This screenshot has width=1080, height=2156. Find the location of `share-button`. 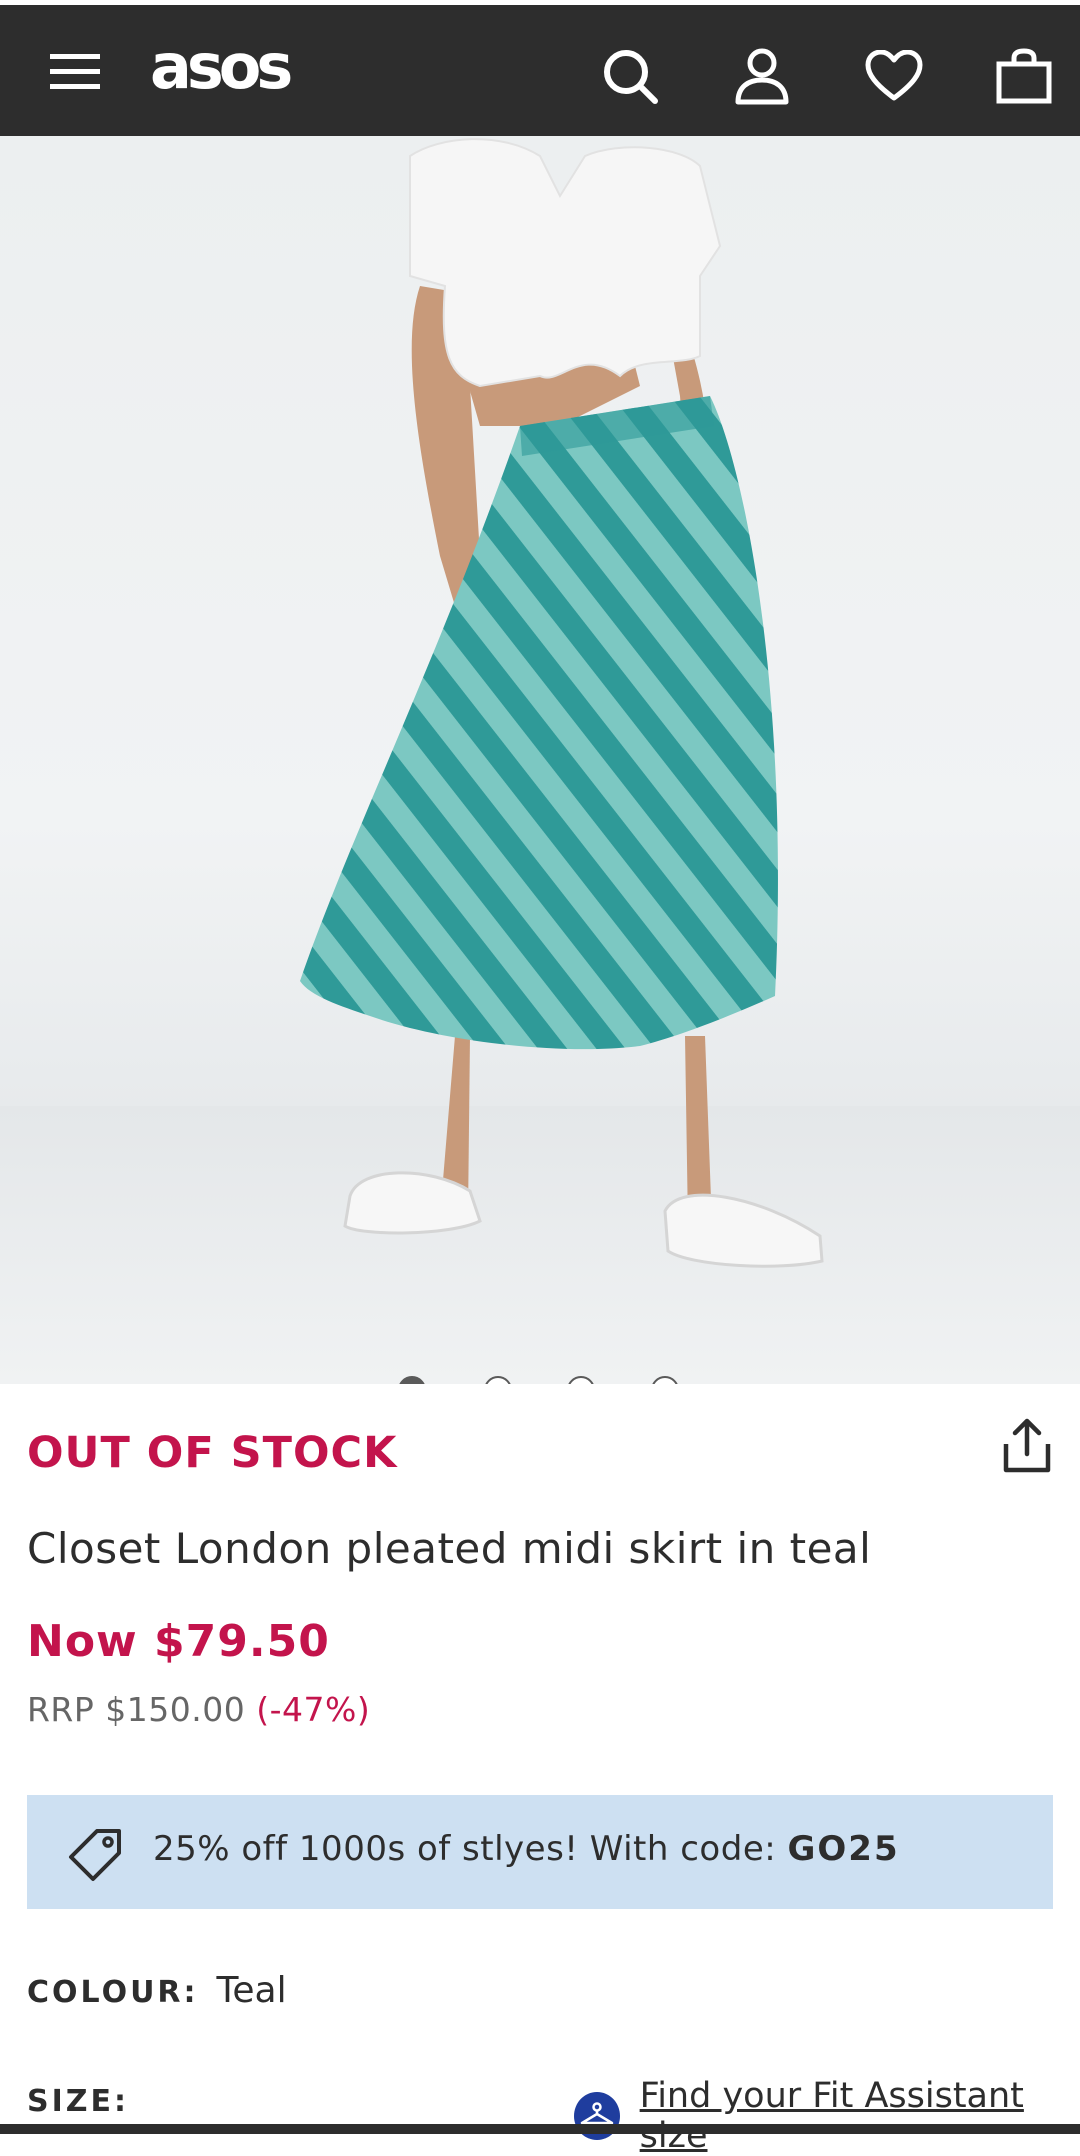

share-button is located at coordinates (1034, 1450).